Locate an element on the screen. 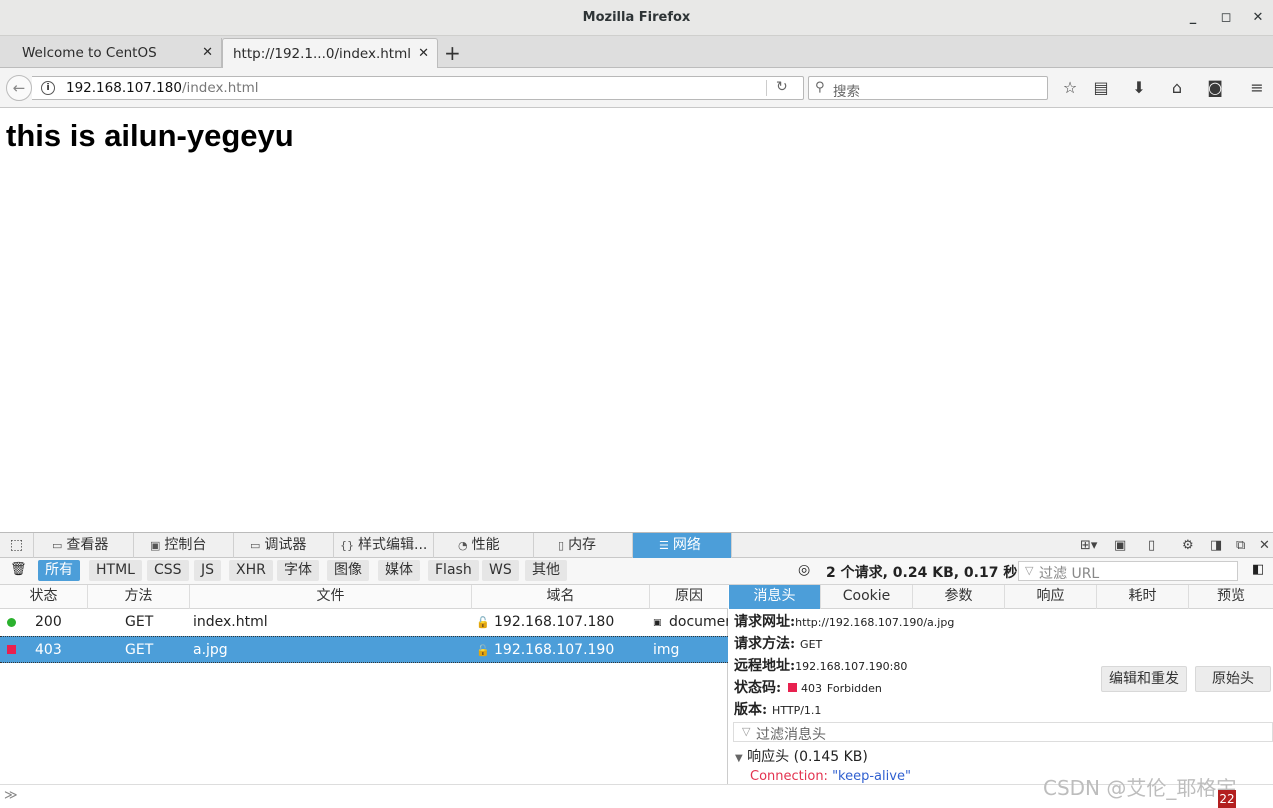  tab-label: Welcome to CentOS is located at coordinates (89, 53).